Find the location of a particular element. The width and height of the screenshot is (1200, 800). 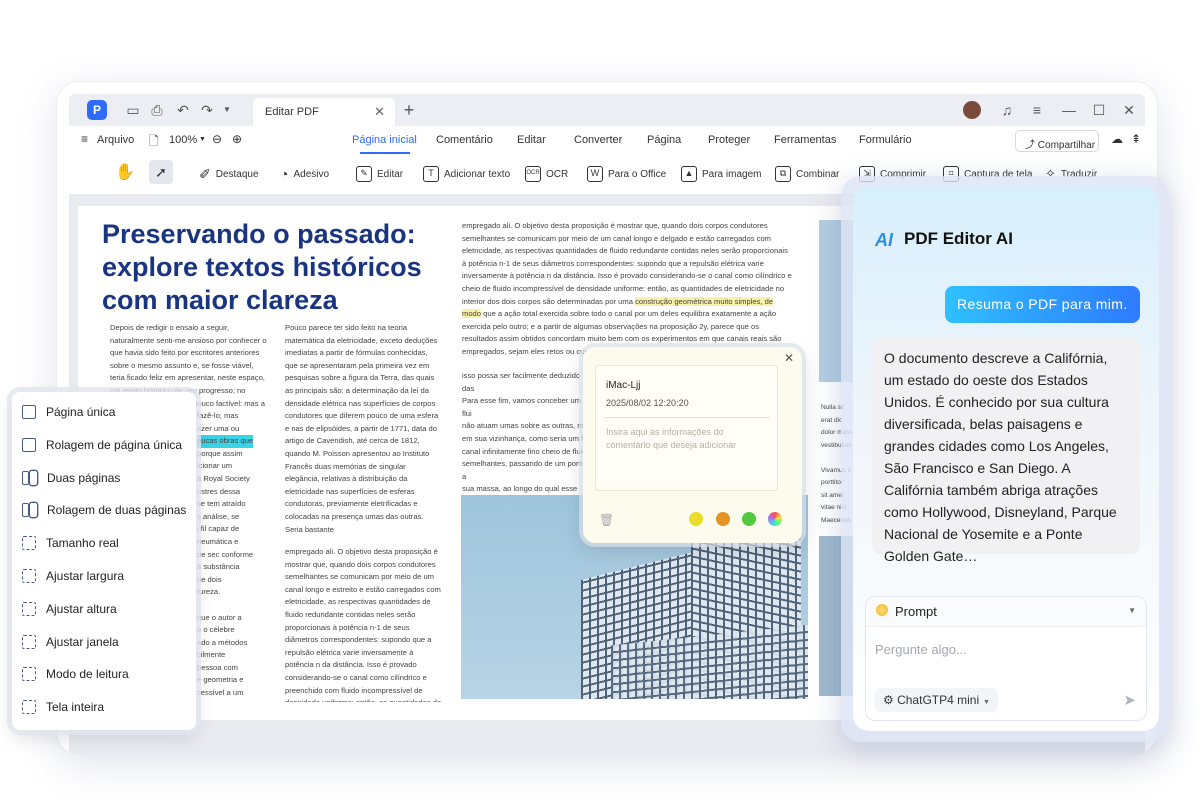

file-menu: Arquivo is located at coordinates (115, 140).